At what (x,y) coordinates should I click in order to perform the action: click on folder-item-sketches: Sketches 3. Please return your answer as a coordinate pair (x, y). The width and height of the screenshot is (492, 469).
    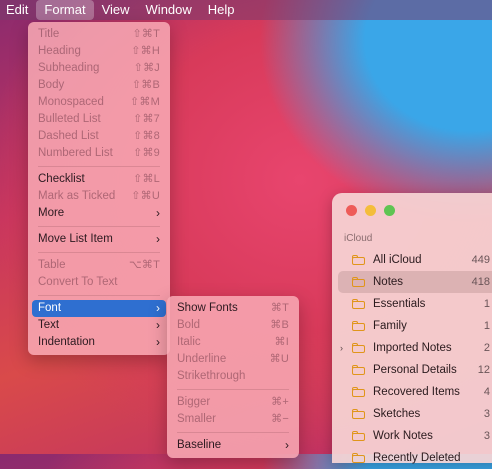
    Looking at the image, I should click on (415, 414).